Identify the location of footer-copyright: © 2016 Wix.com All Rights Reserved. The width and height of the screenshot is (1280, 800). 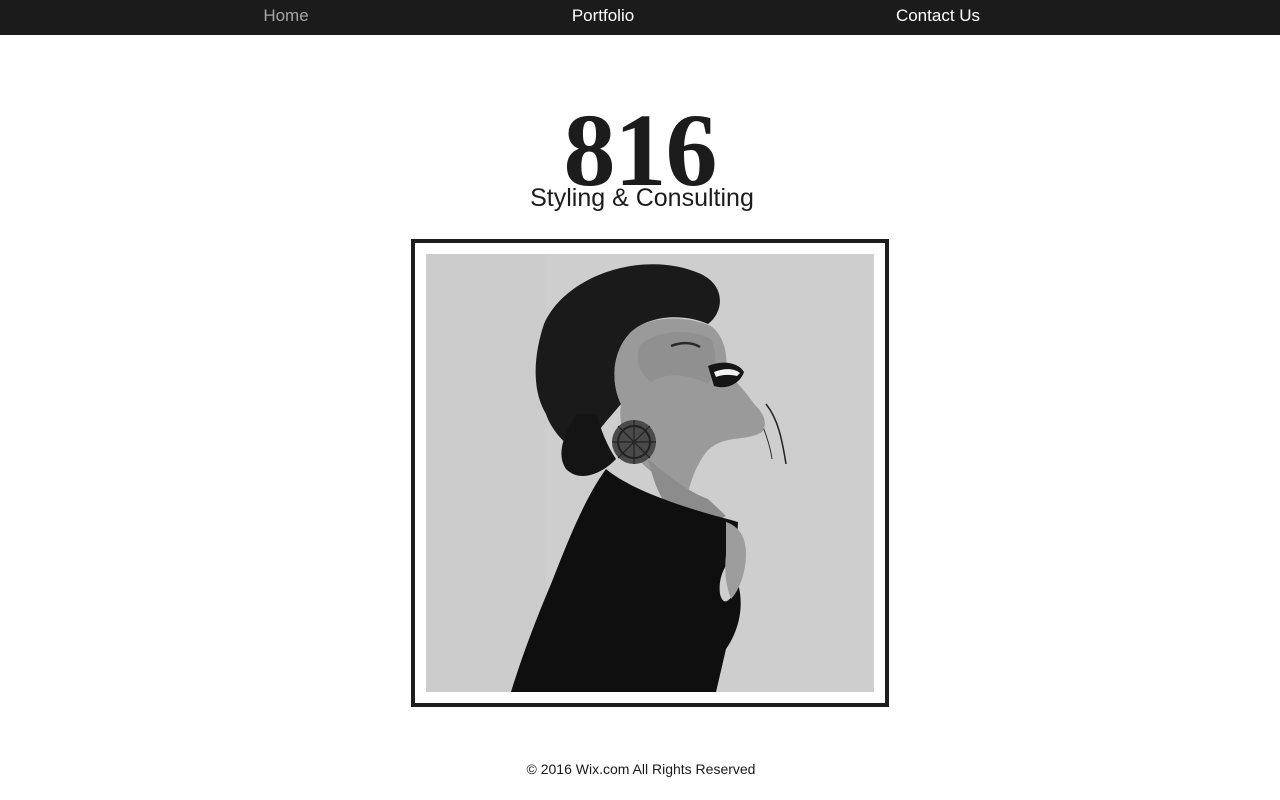
(641, 769).